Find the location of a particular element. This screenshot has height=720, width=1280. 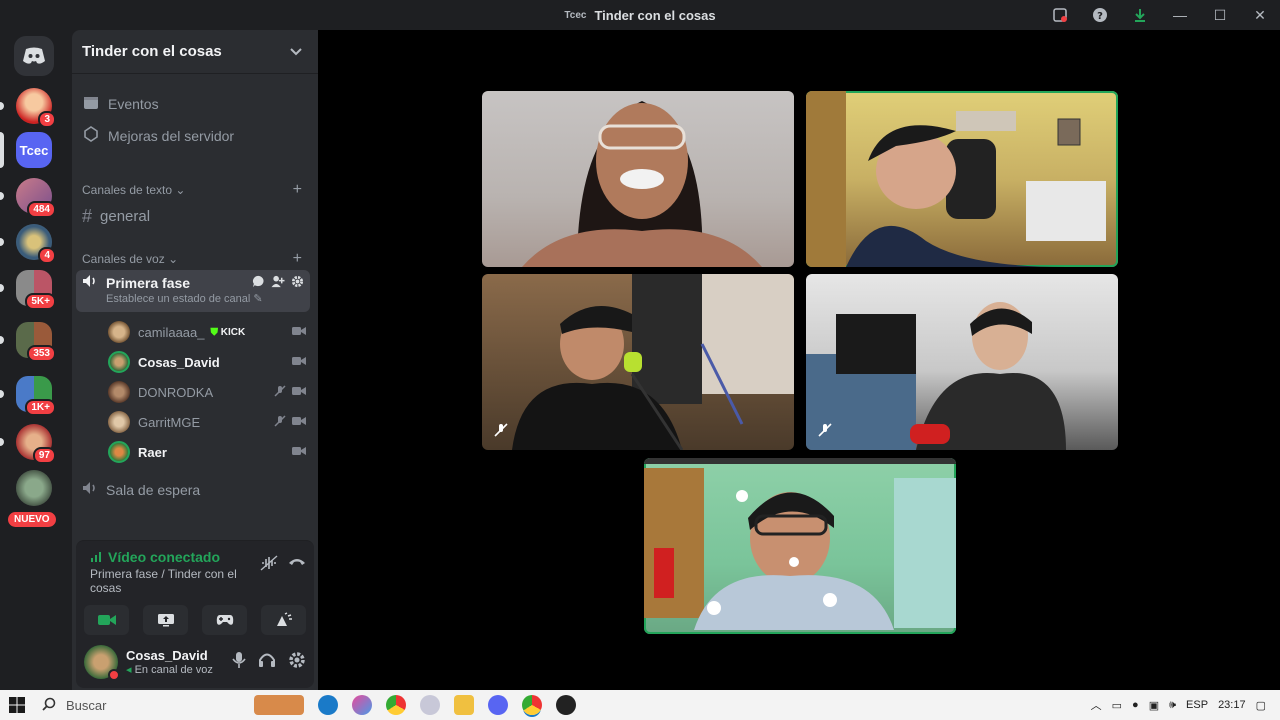

microphone-icon: ● is located at coordinates (1135, 705).